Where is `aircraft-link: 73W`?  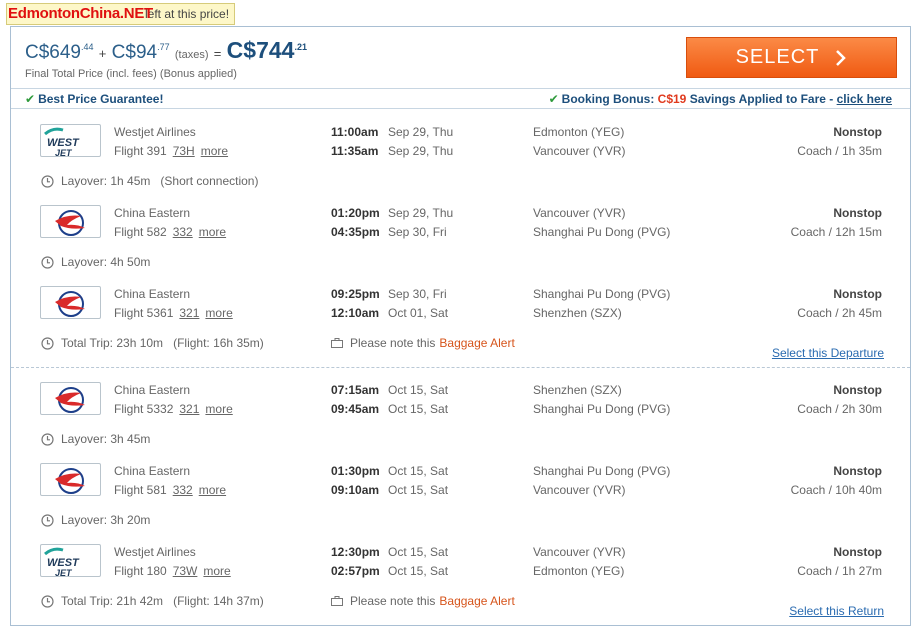 aircraft-link: 73W is located at coordinates (185, 571).